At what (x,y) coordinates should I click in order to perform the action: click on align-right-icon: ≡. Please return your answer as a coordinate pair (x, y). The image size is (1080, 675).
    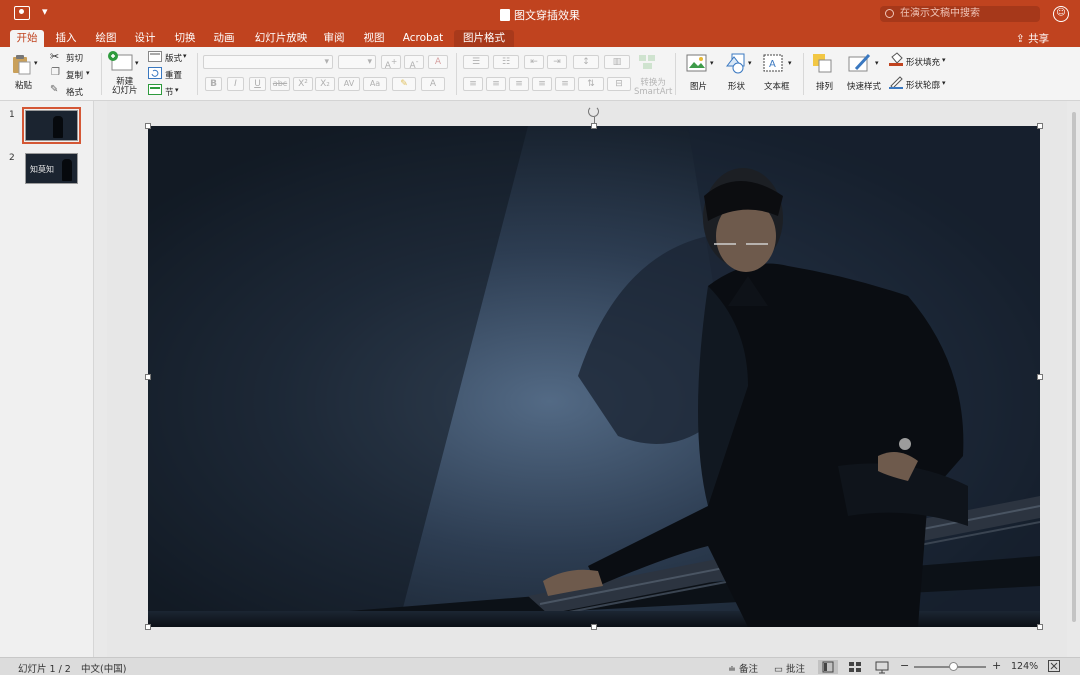
    Looking at the image, I should click on (519, 84).